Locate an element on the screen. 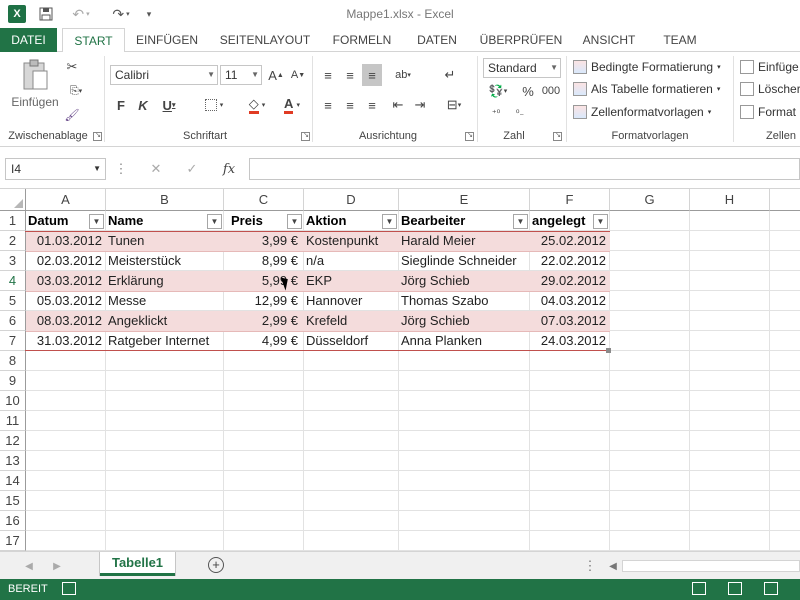  more-options-icon: ⋮ is located at coordinates (121, 169).